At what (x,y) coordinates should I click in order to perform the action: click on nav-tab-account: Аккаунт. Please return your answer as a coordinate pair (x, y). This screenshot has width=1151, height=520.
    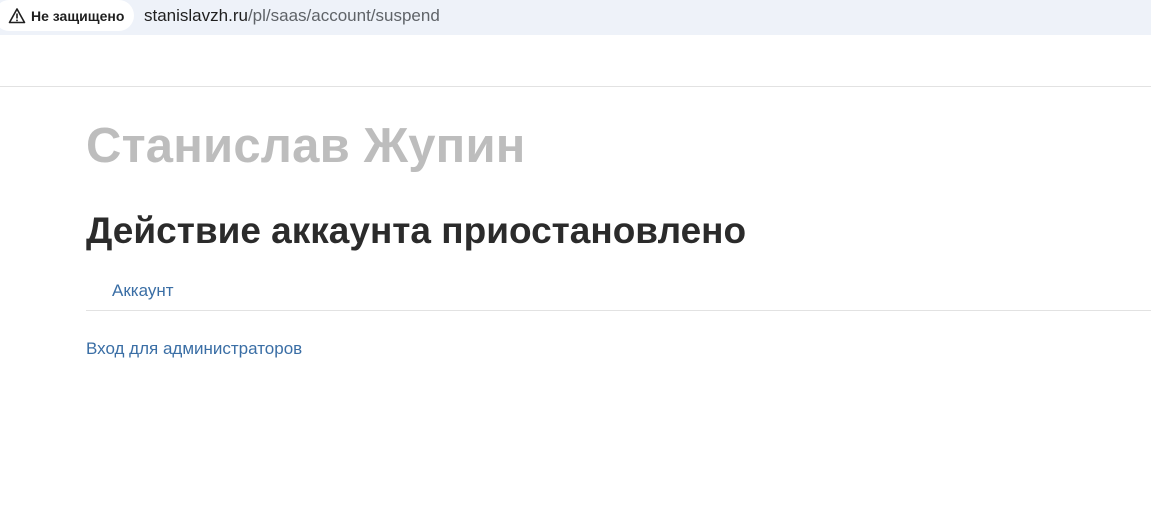
    Looking at the image, I should click on (143, 291).